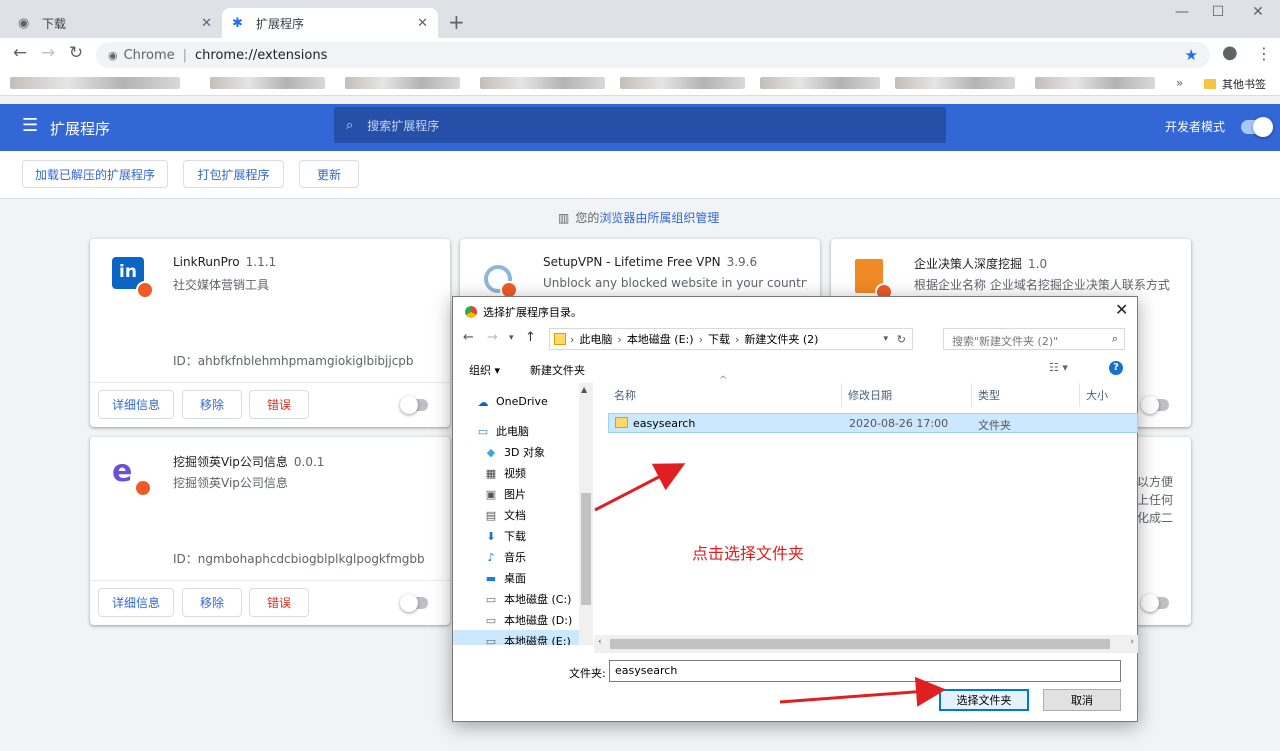 Image resolution: width=1280 pixels, height=751 pixels. What do you see at coordinates (748, 553) in the screenshot?
I see `annotation-text: 点击选择文件夹` at bounding box center [748, 553].